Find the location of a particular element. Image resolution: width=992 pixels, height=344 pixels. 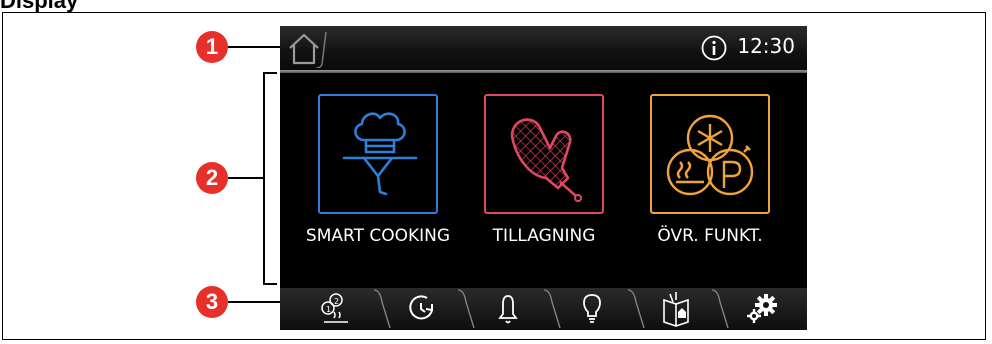

timer-icon is located at coordinates (421, 307).